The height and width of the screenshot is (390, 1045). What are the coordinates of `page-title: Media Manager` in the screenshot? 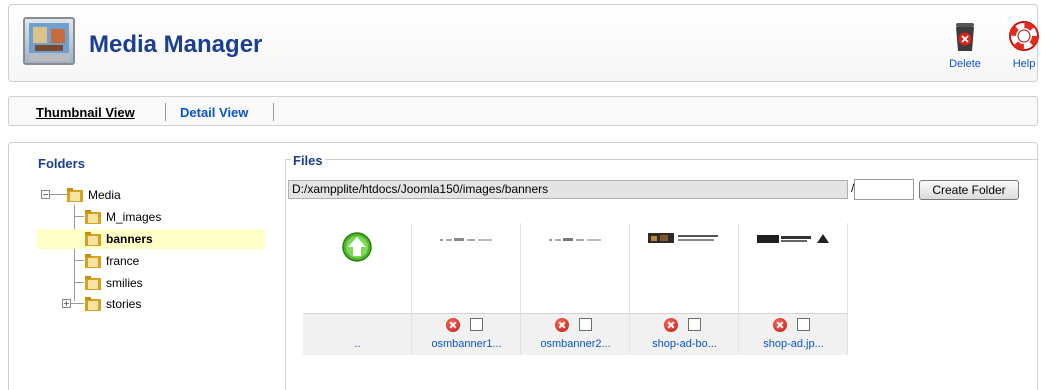 It's located at (176, 44).